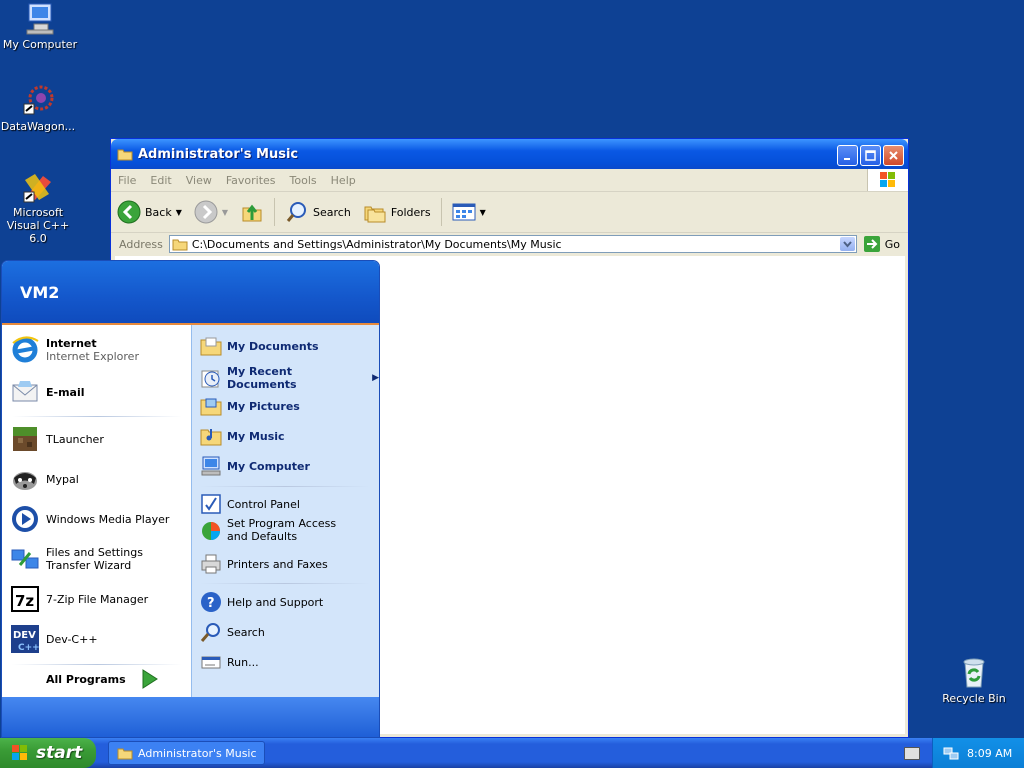  What do you see at coordinates (75, 439) in the screenshot?
I see `start-item-label: TLauncher` at bounding box center [75, 439].